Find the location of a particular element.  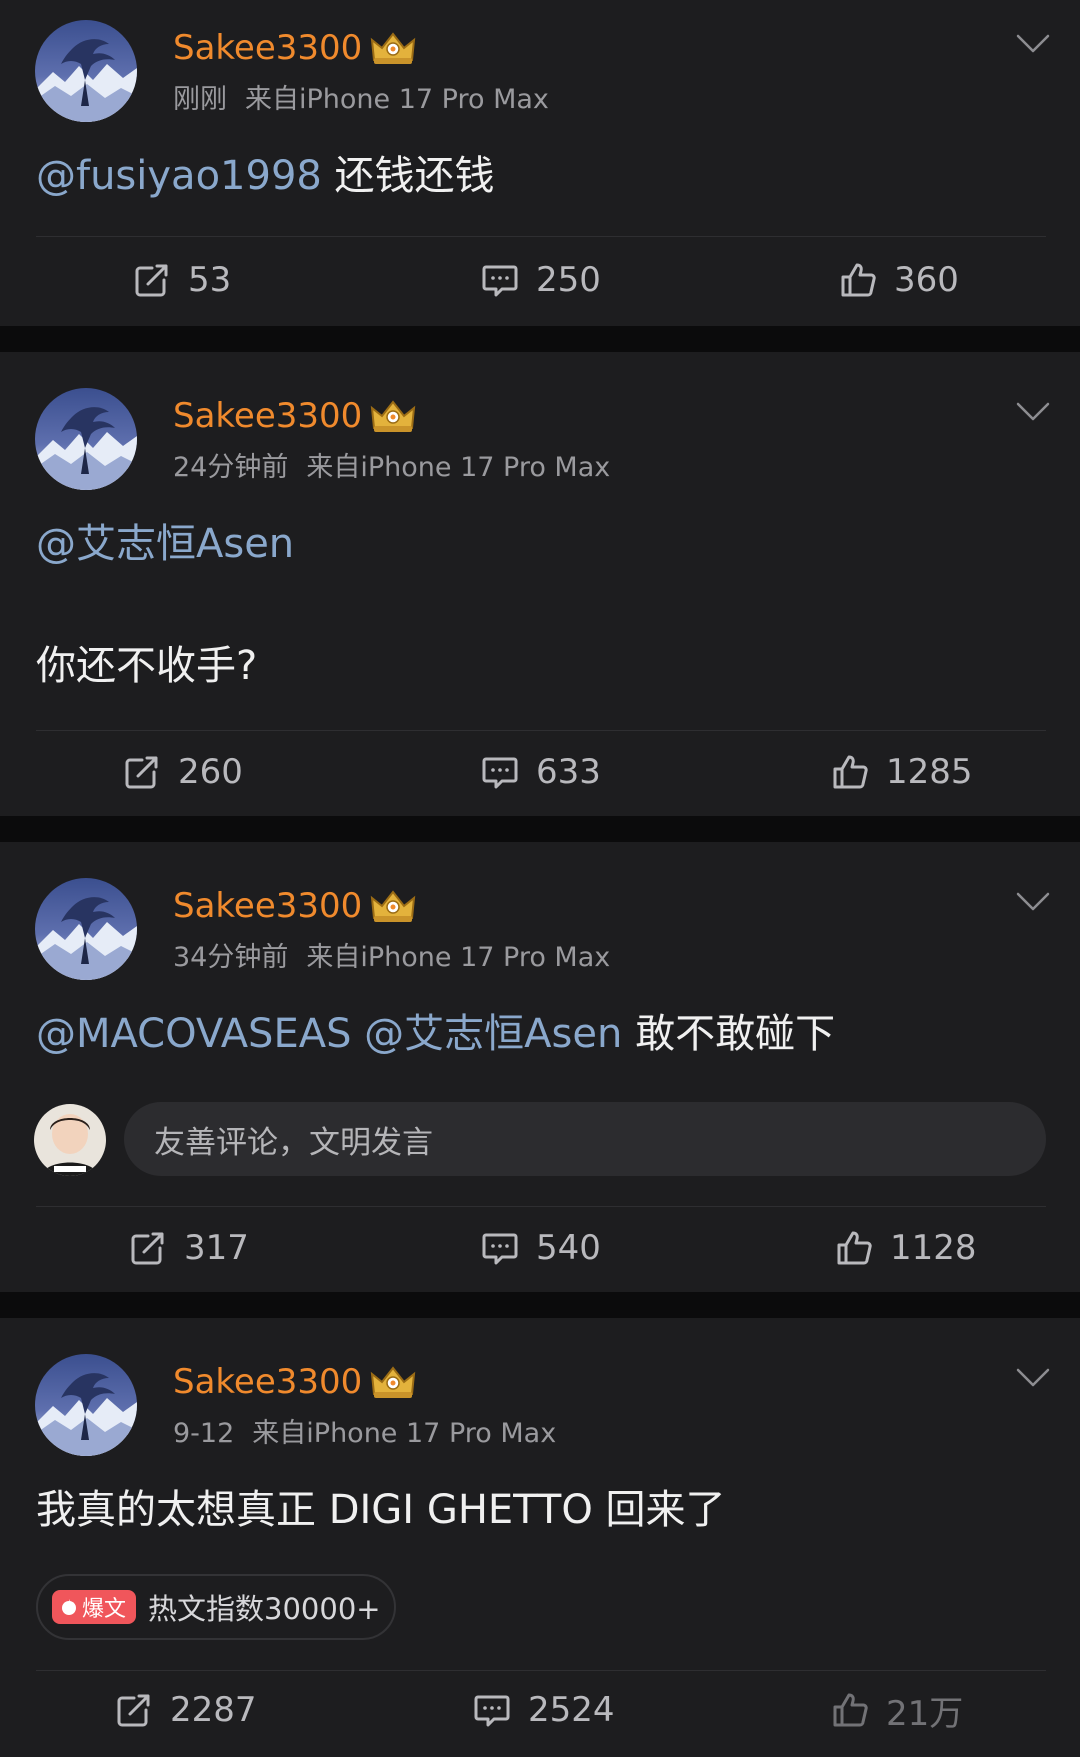

like-count: 21万 is located at coordinates (925, 1713).